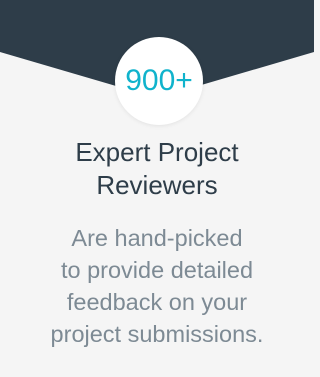  I want to click on card-description-line-3: feedback on your, so click(157, 302).